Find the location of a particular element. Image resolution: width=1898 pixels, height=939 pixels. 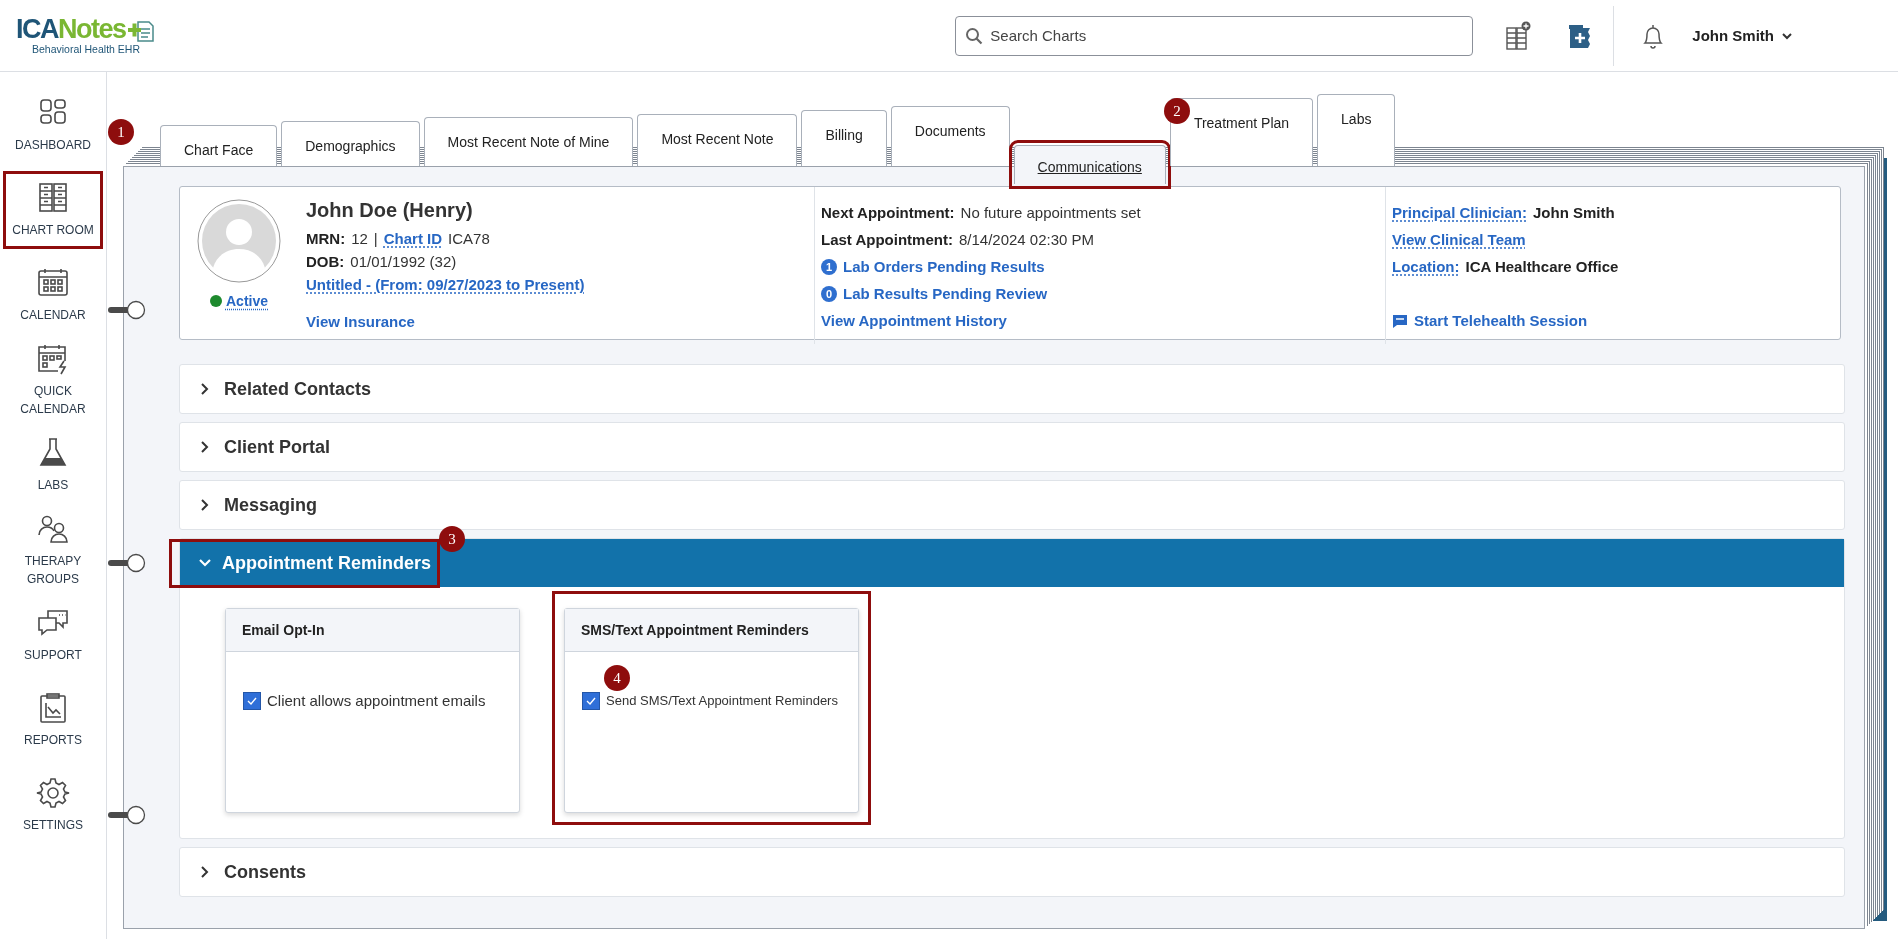

user-menu: John Smith is located at coordinates (1782, 35).